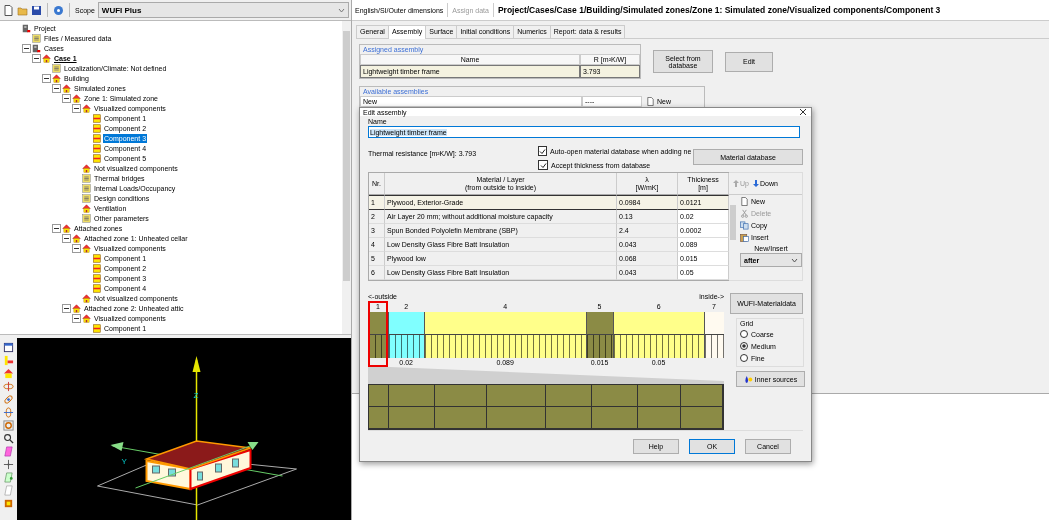 The image size is (1049, 520). What do you see at coordinates (378, 334) in the screenshot?
I see `selection-frame` at bounding box center [378, 334].